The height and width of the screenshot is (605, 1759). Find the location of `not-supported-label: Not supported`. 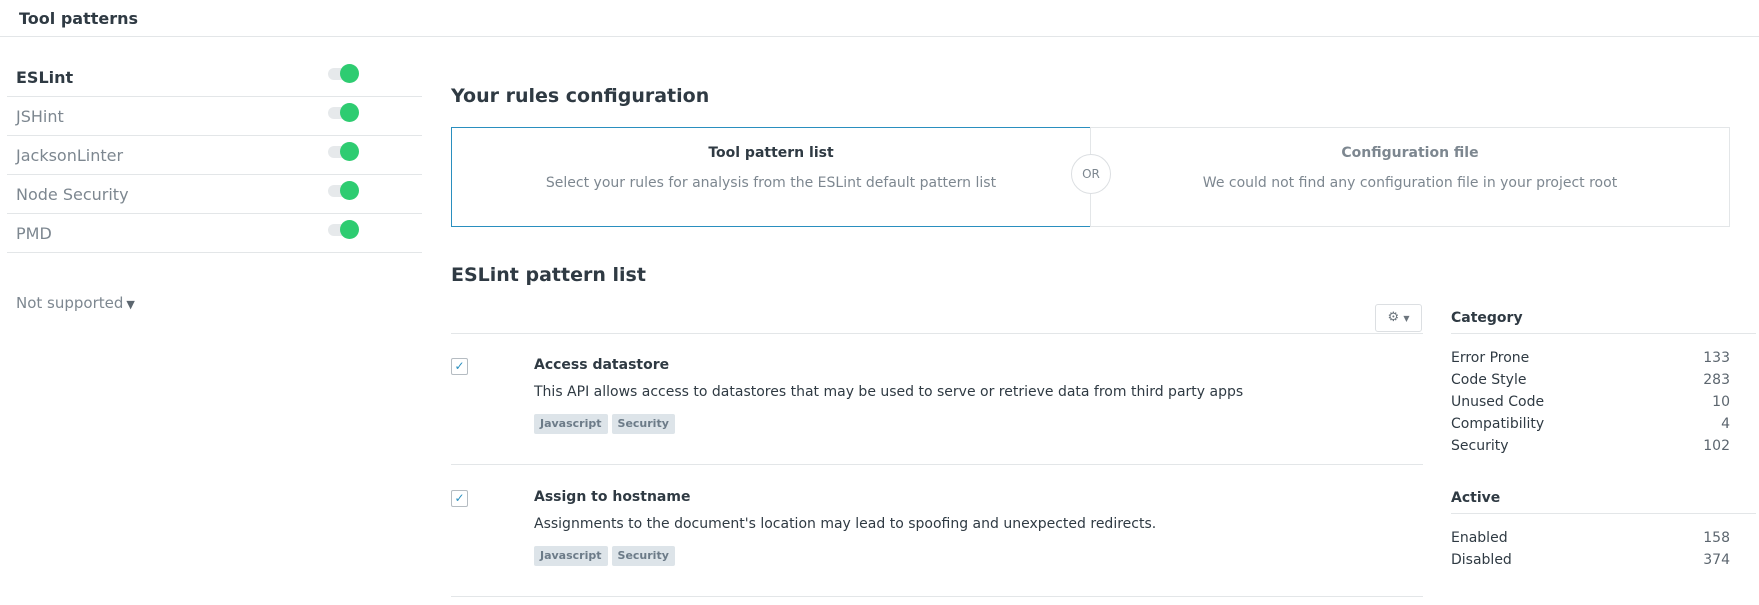

not-supported-label: Not supported is located at coordinates (70, 303).